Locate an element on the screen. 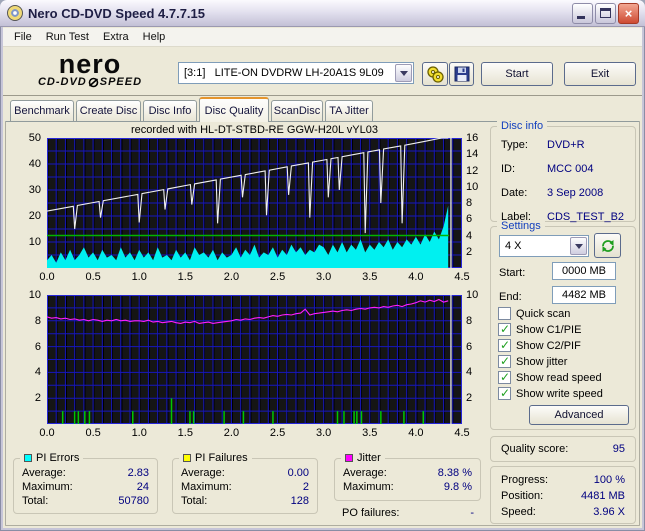 The width and height of the screenshot is (645, 531). tab-benchmark: Benchmark is located at coordinates (42, 110).